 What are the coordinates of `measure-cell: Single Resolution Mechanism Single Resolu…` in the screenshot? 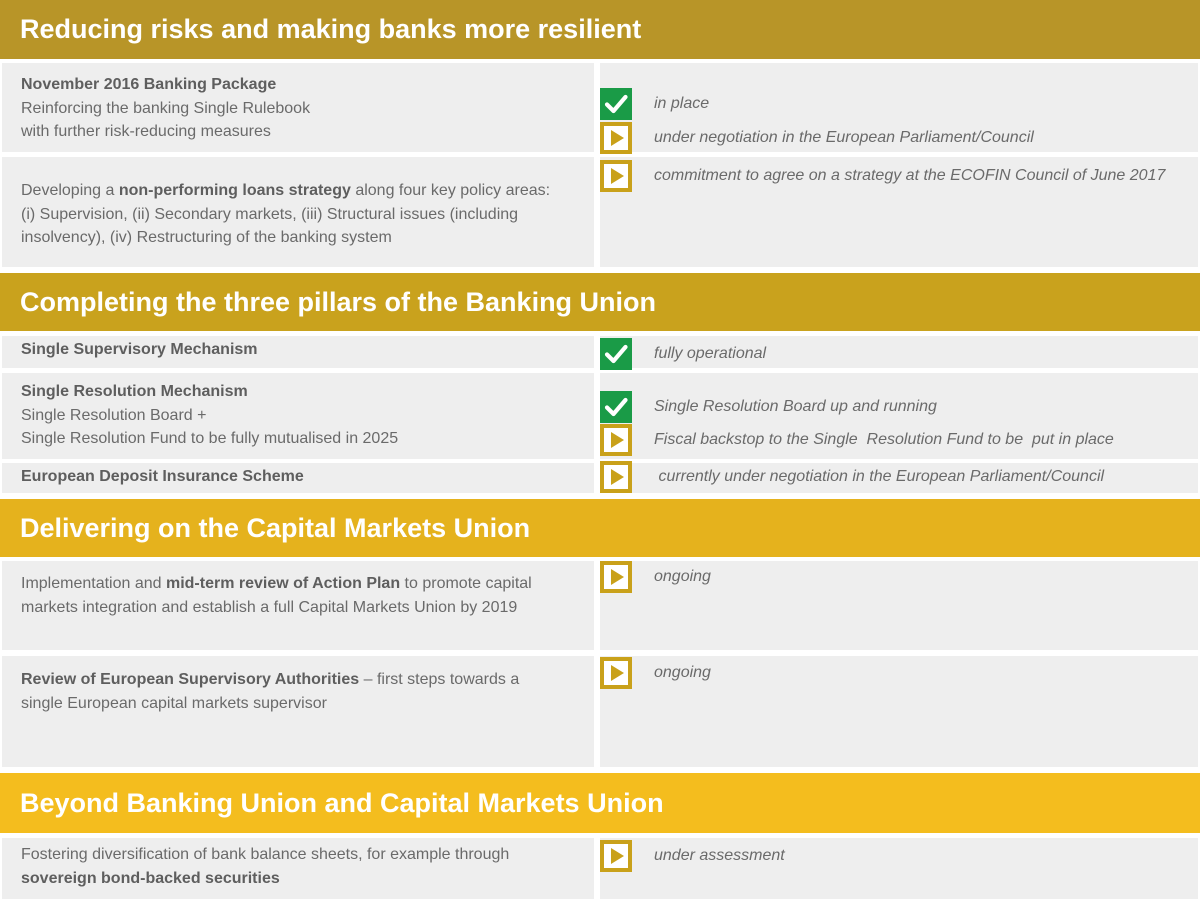 It's located at (298, 416).